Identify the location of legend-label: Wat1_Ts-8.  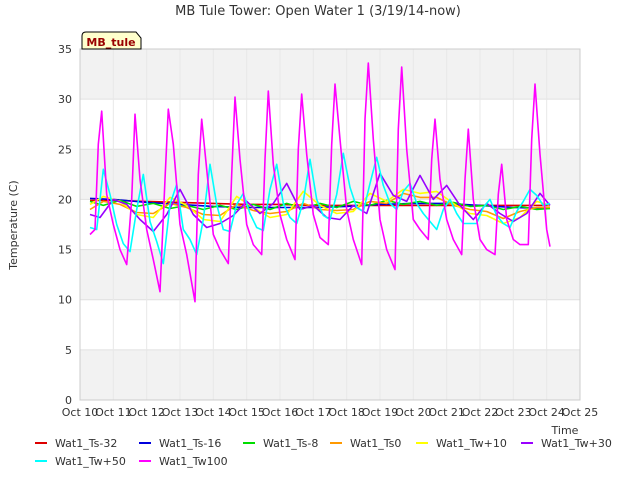
(290, 443).